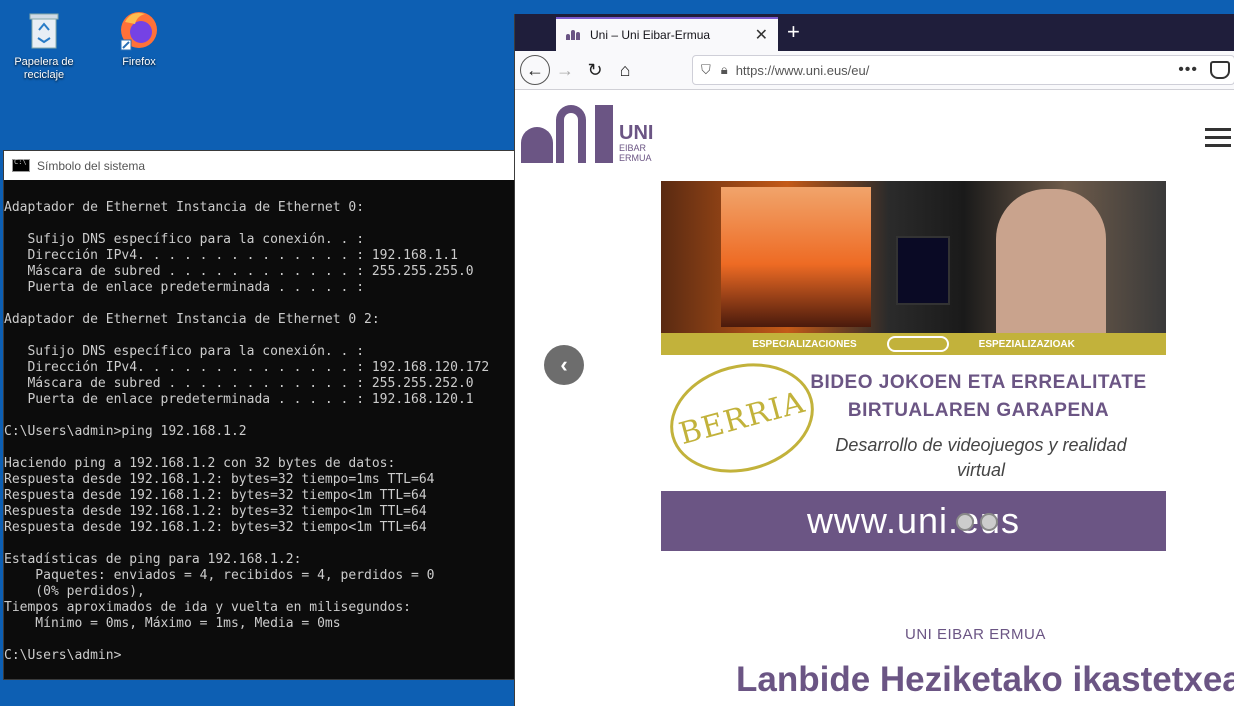 This screenshot has height=706, width=1234. I want to click on url-text: https://www.uni.eus/eu/, so click(803, 70).